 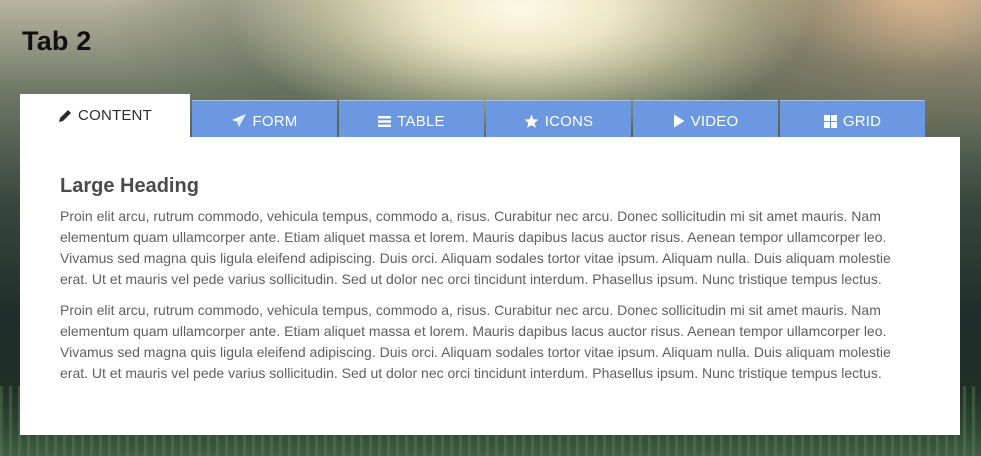 What do you see at coordinates (531, 121) in the screenshot?
I see `star-icon` at bounding box center [531, 121].